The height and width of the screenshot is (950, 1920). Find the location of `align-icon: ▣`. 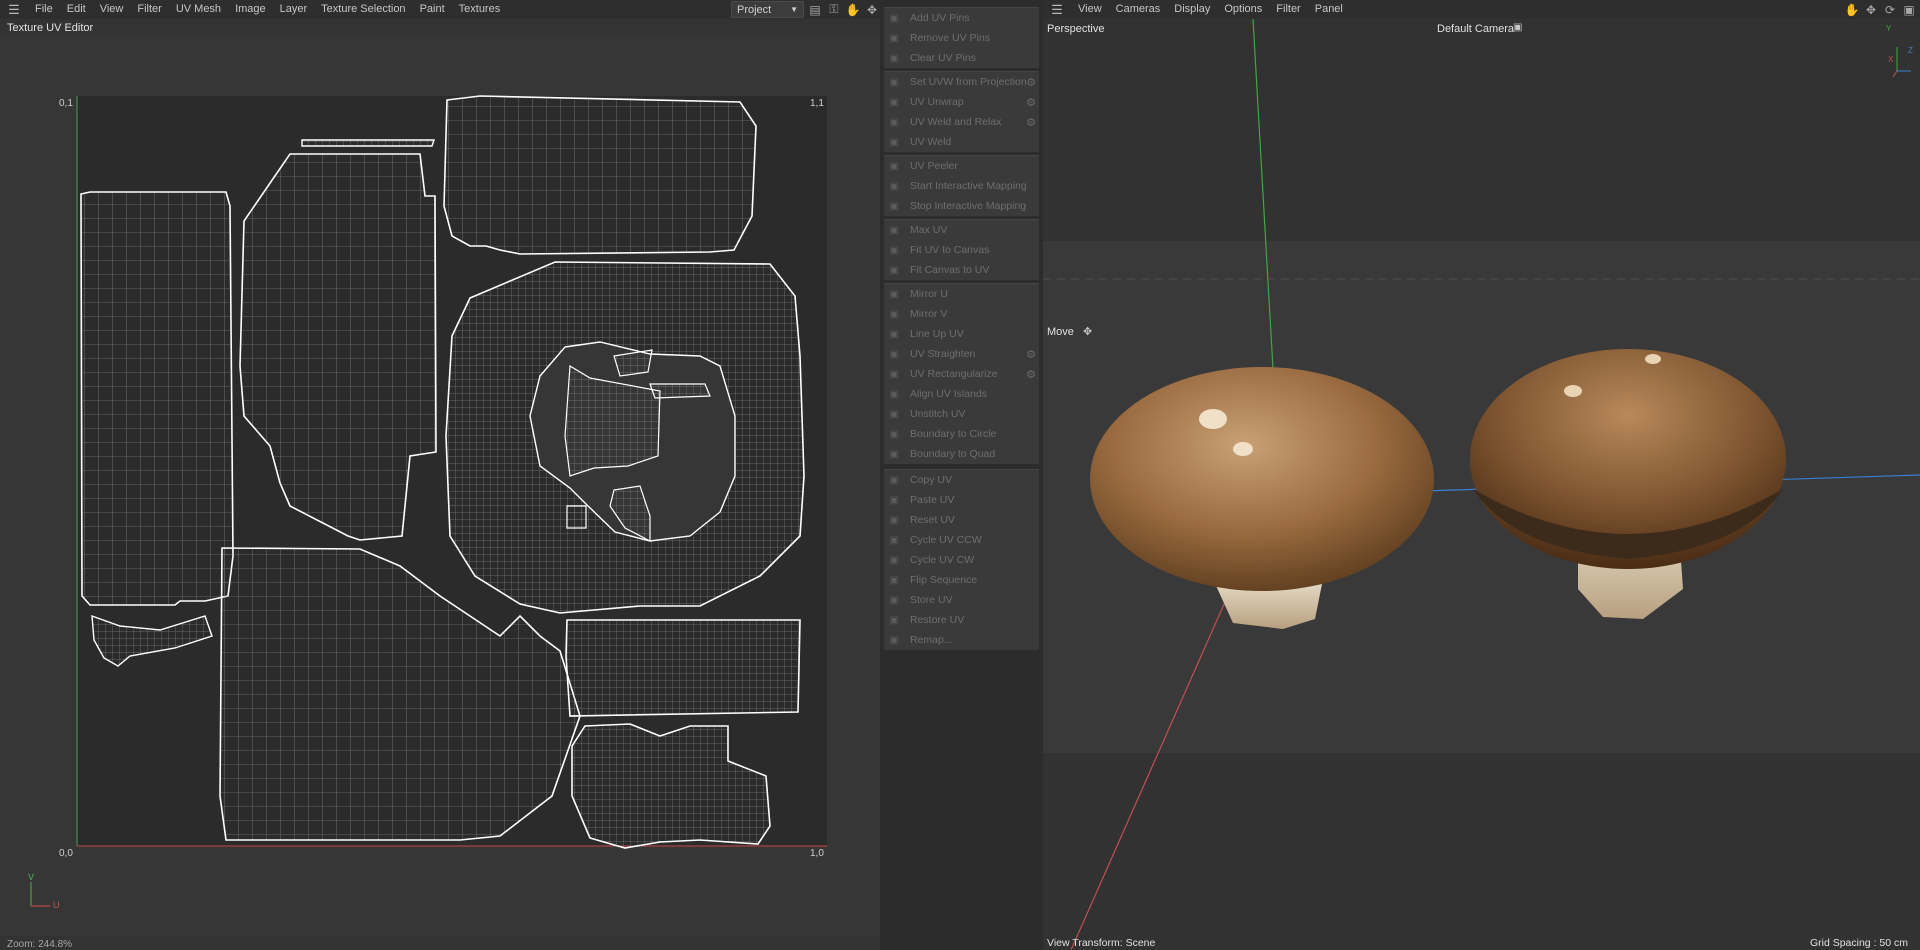

align-icon: ▣ is located at coordinates (894, 394).